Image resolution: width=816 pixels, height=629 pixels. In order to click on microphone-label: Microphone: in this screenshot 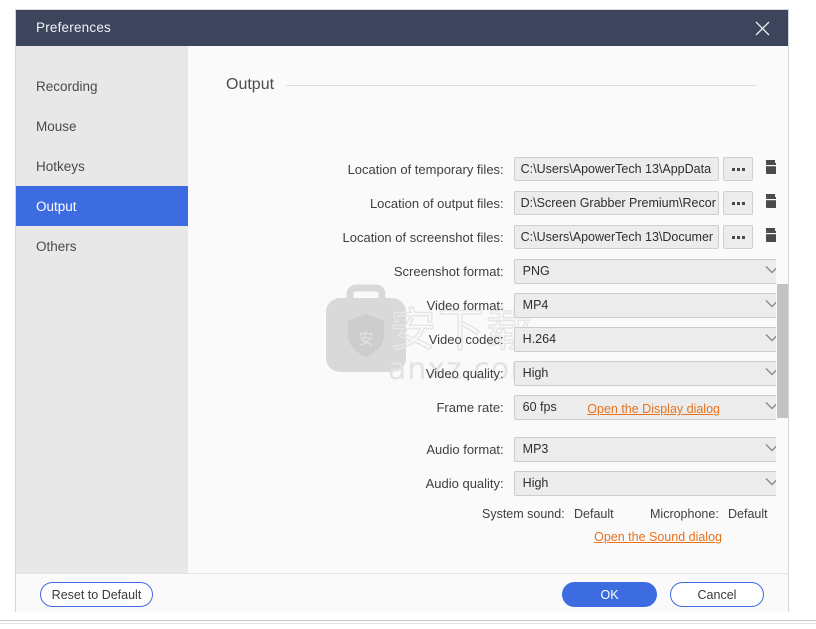, I will do `click(684, 514)`.